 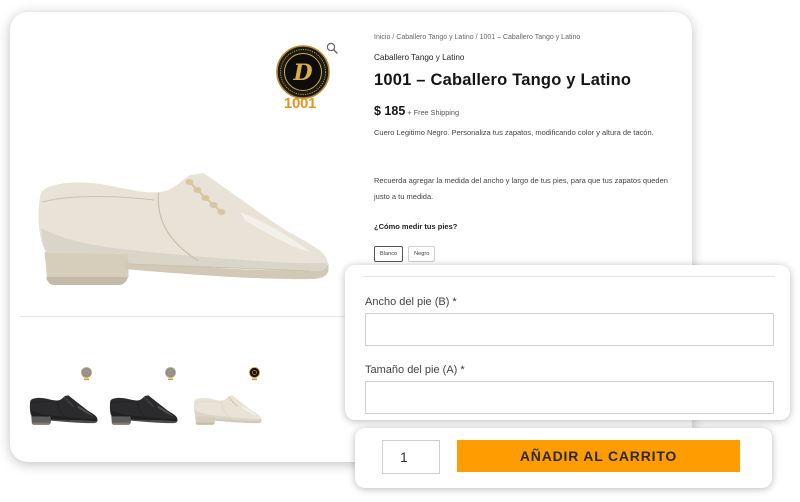 I want to click on swatch-blanco: Blanco, so click(x=389, y=254).